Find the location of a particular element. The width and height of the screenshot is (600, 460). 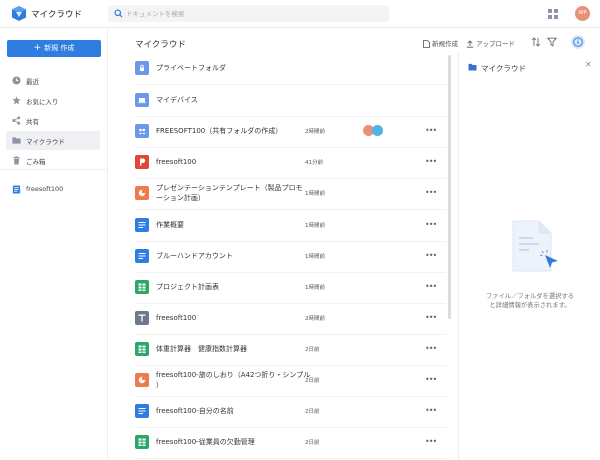

file-row: freesoft100-従業員の欠勤管理 2日前 ••• is located at coordinates (290, 443).